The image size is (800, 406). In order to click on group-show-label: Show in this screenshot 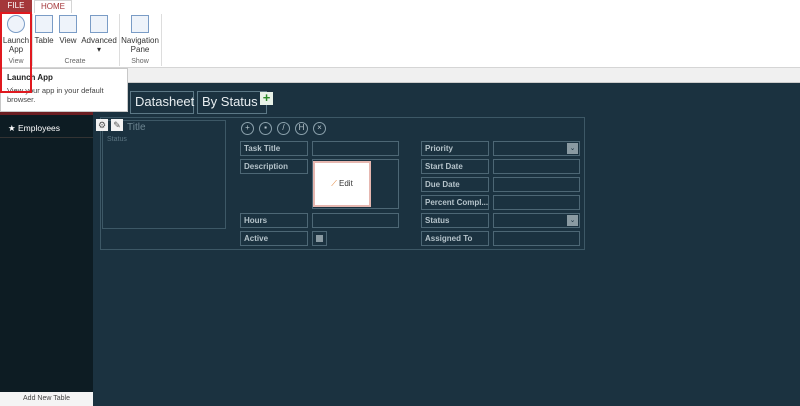, I will do `click(140, 61)`.